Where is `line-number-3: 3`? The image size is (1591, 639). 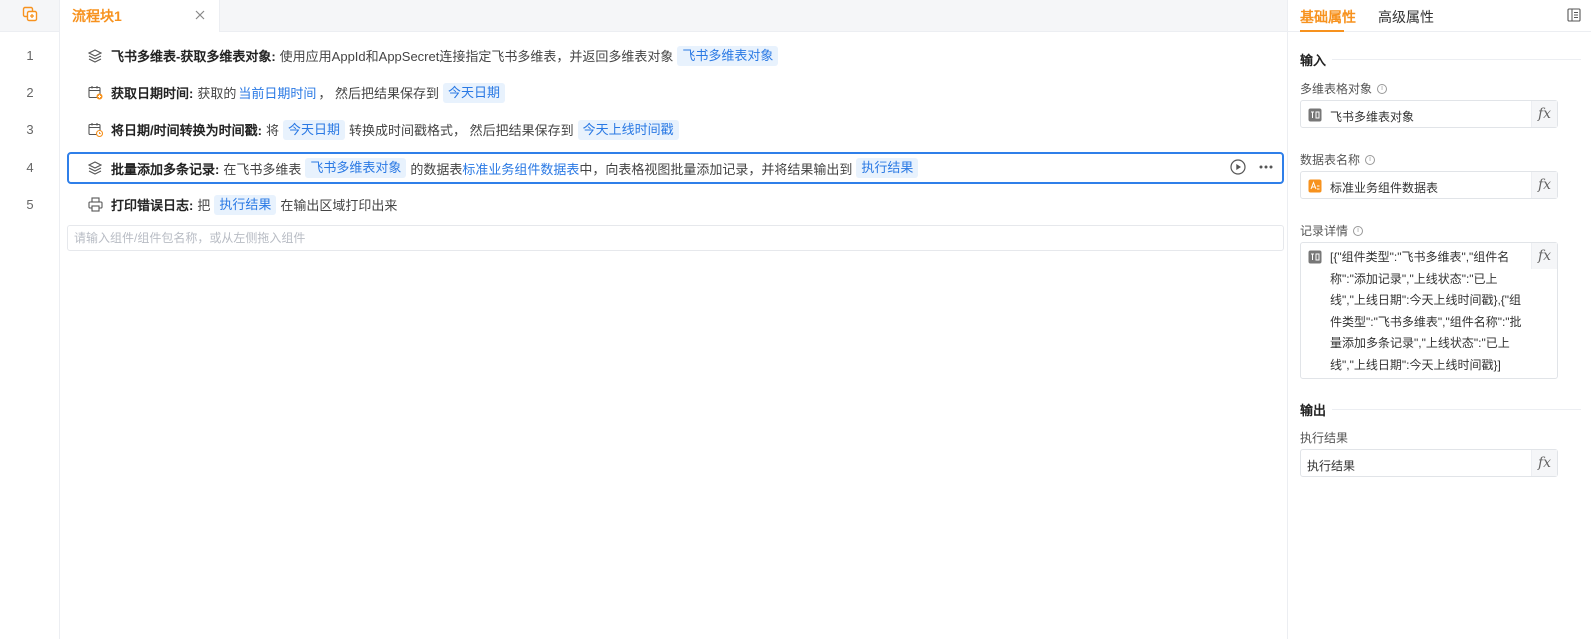 line-number-3: 3 is located at coordinates (30, 129).